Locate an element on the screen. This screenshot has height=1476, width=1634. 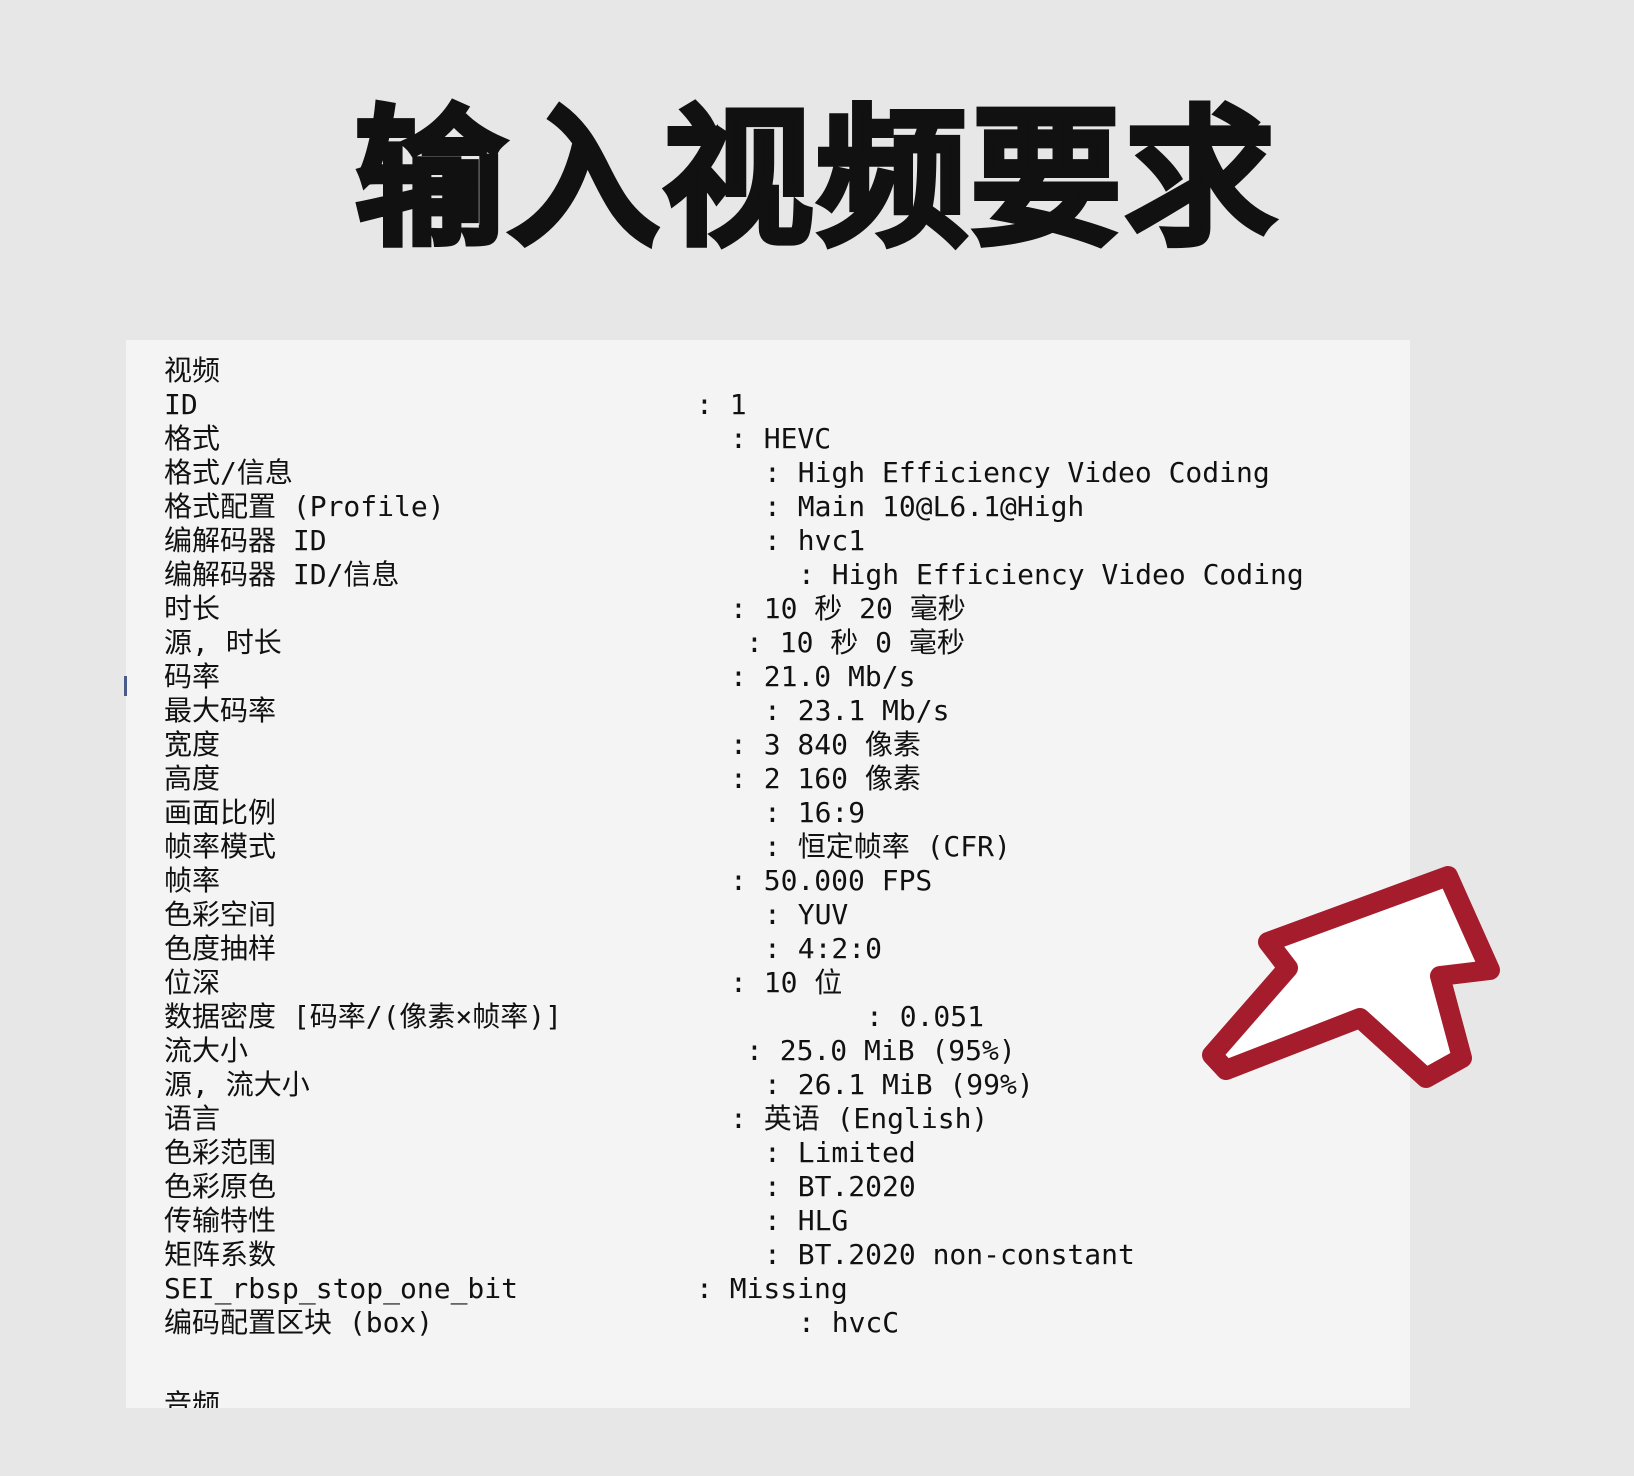
info-key: ID is located at coordinates (181, 404).